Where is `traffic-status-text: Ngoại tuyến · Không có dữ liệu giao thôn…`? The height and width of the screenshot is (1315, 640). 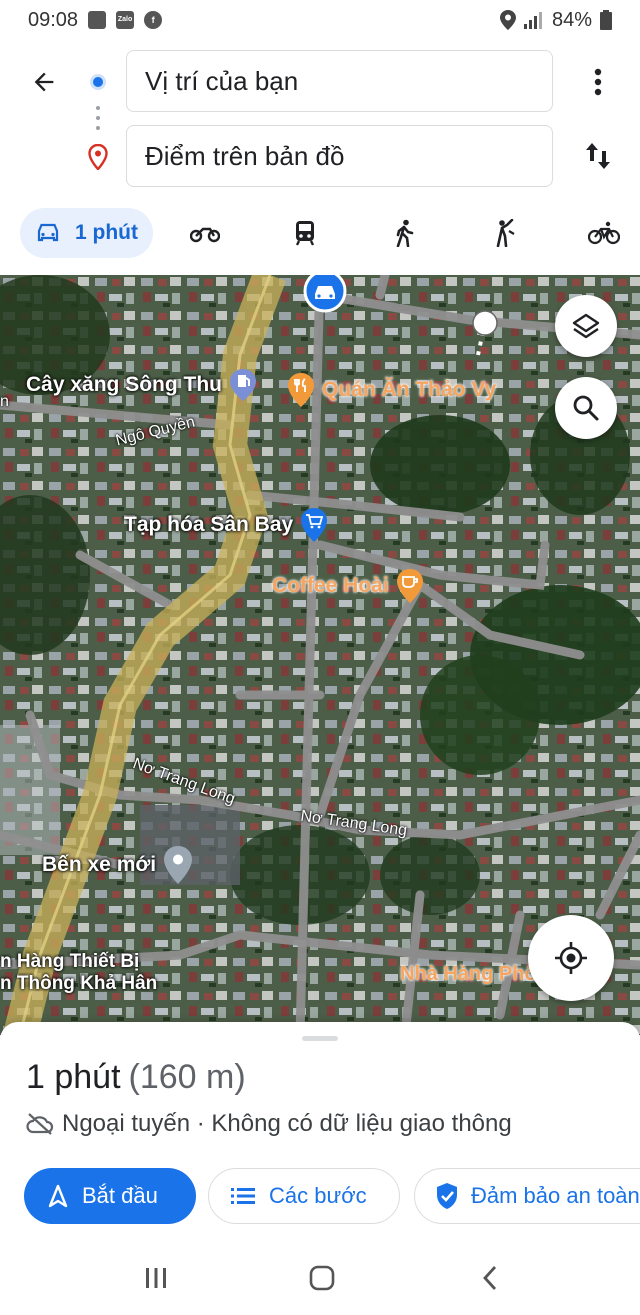
traffic-status-text: Ngoại tuyến · Không có dữ liệu giao thôn… is located at coordinates (287, 1123).